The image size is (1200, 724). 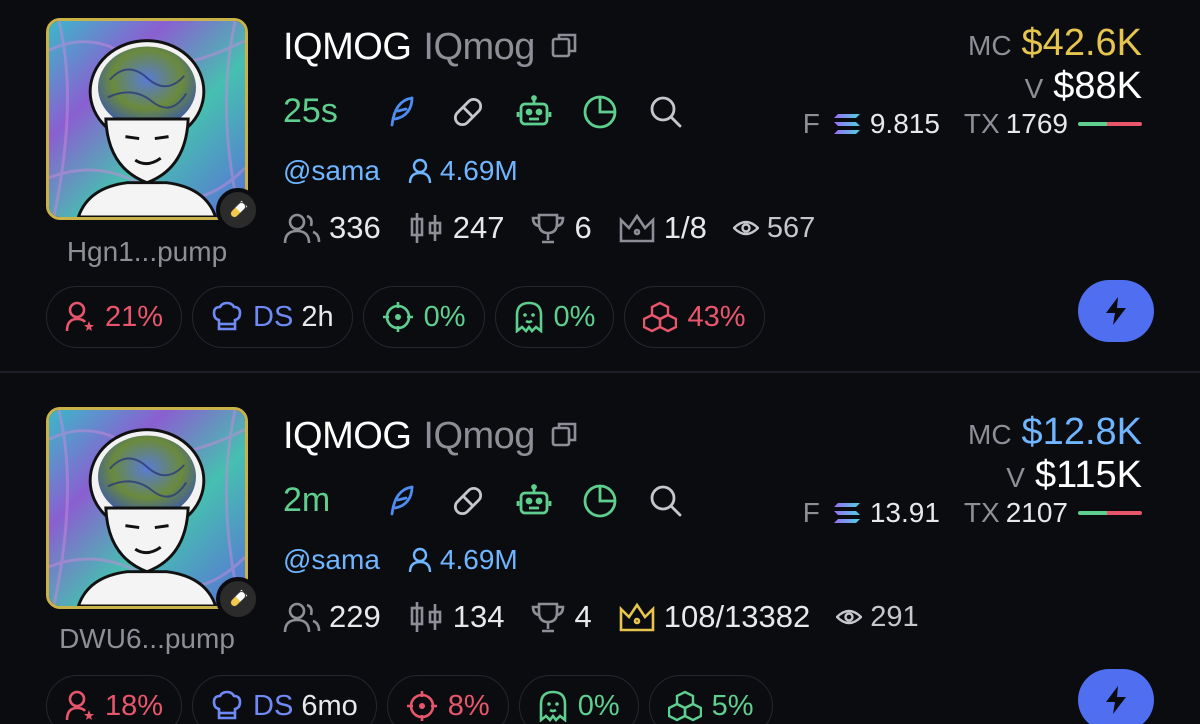 I want to click on chips-row: 18% DS 6mo 8% 0% 5%, so click(x=414, y=699).